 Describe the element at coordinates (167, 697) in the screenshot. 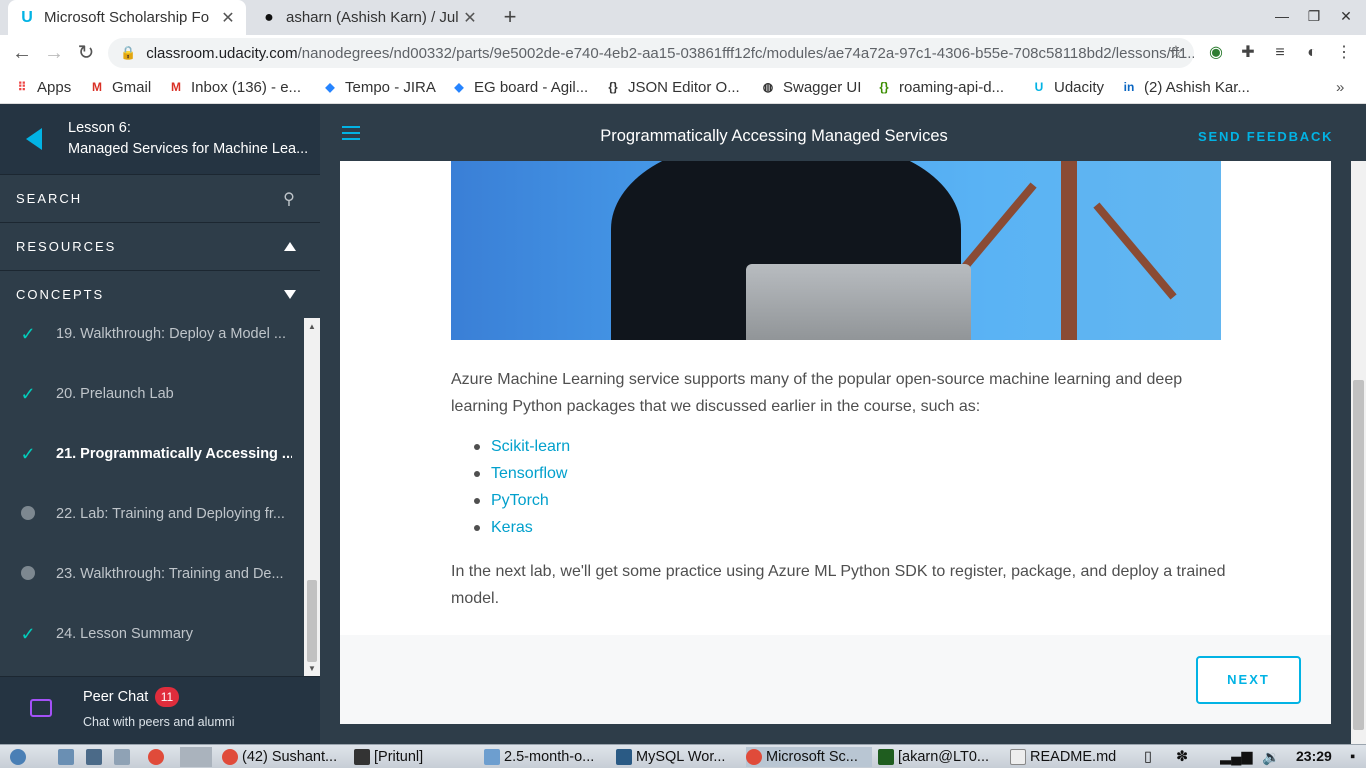

I see `notification-badge: 11` at that location.